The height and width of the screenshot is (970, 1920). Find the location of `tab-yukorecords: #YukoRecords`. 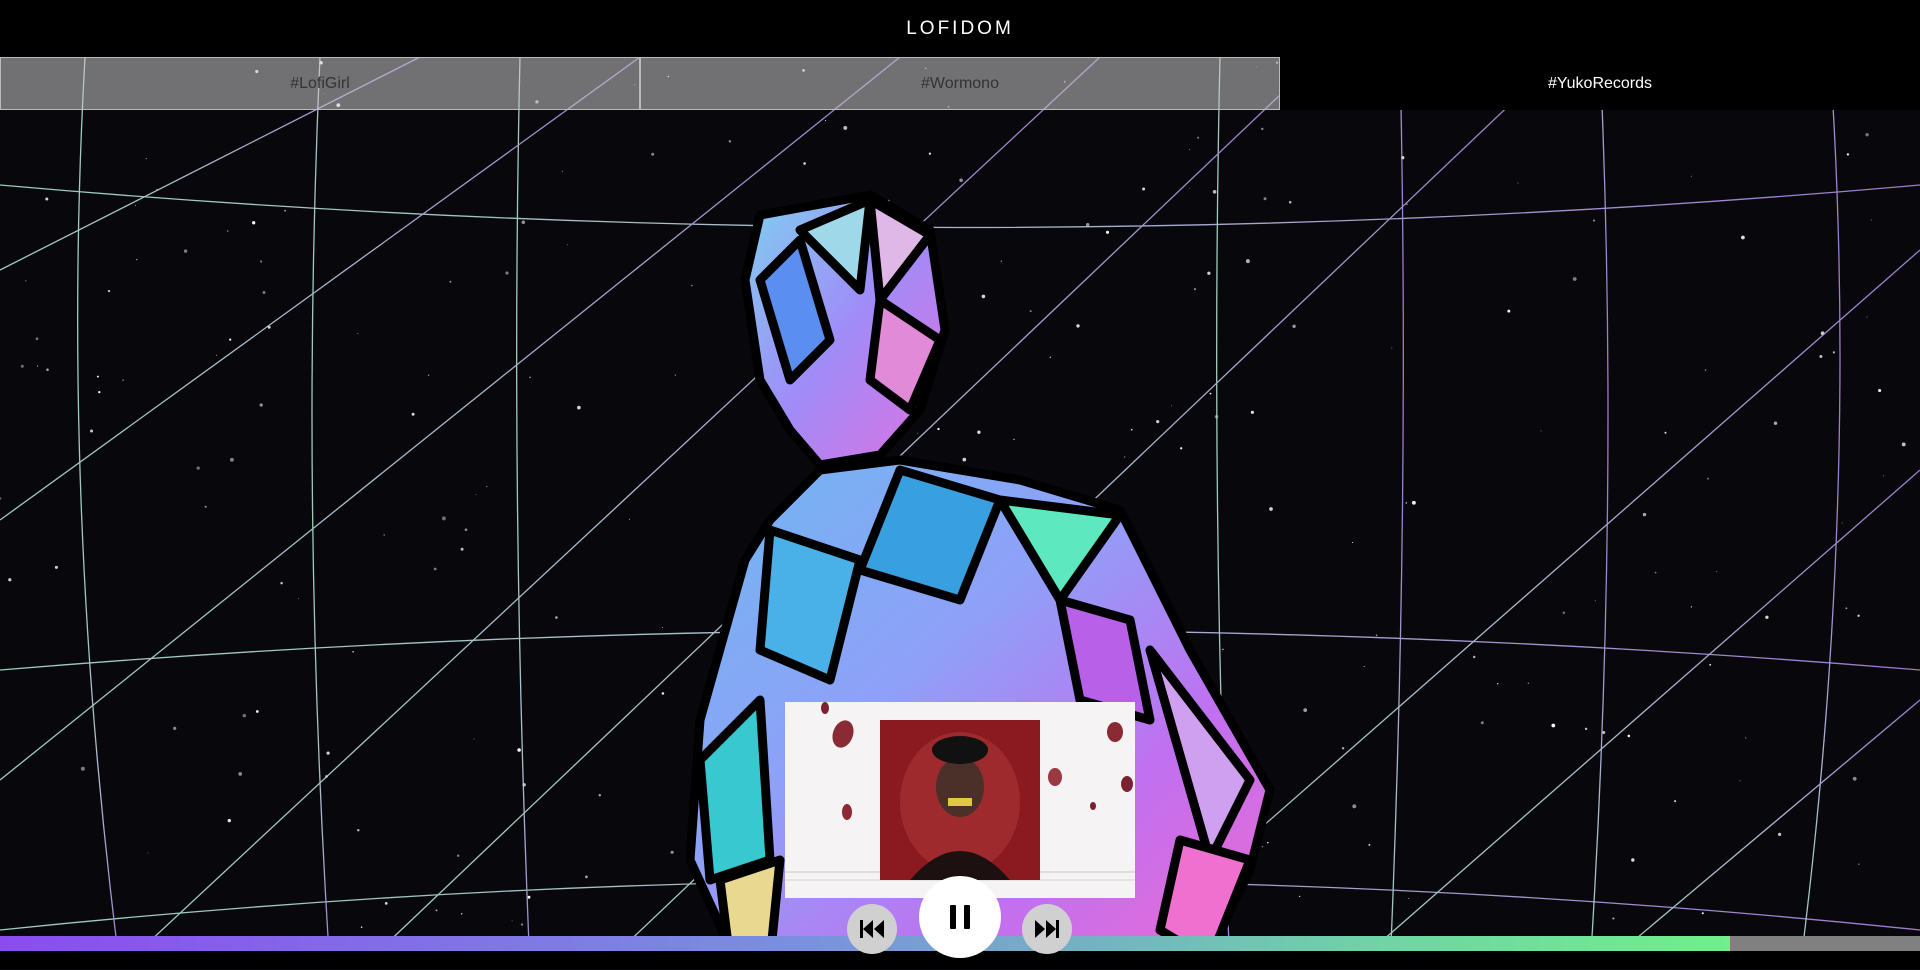

tab-yukorecords: #YukoRecords is located at coordinates (1600, 83).